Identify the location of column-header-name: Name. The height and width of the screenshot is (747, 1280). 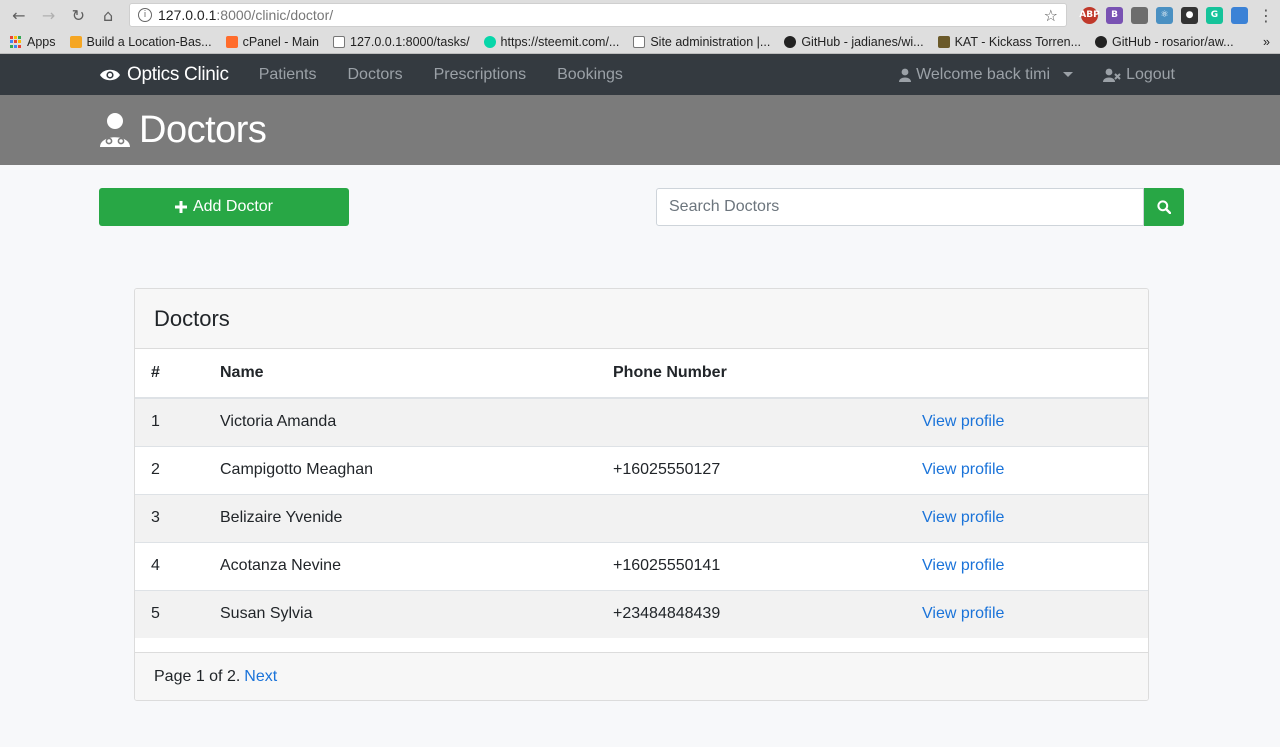
(400, 374).